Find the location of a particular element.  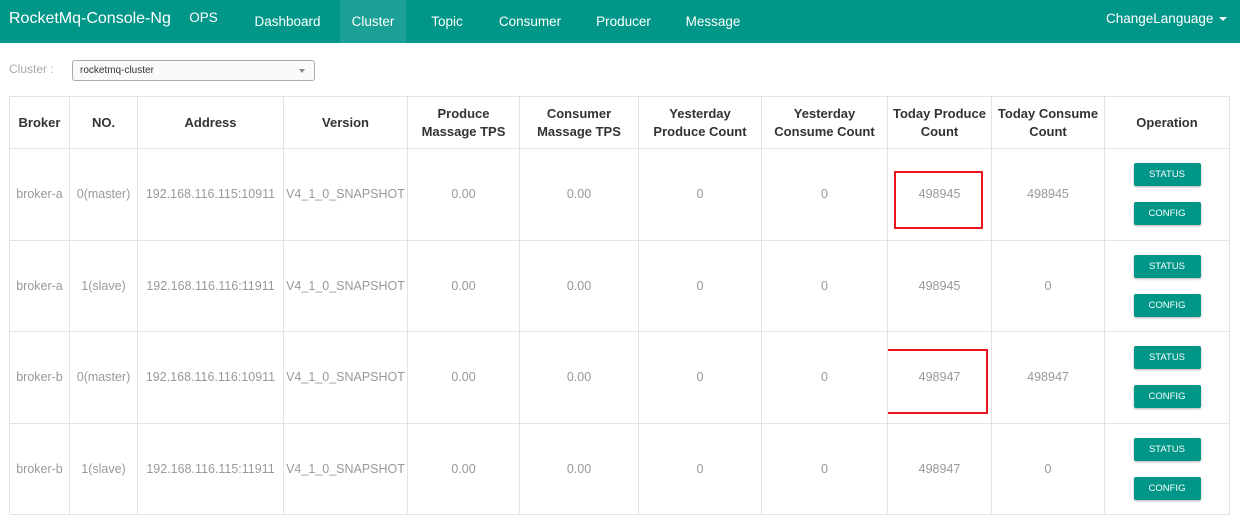

change-language-label: ChangeLanguage is located at coordinates (1160, 18).